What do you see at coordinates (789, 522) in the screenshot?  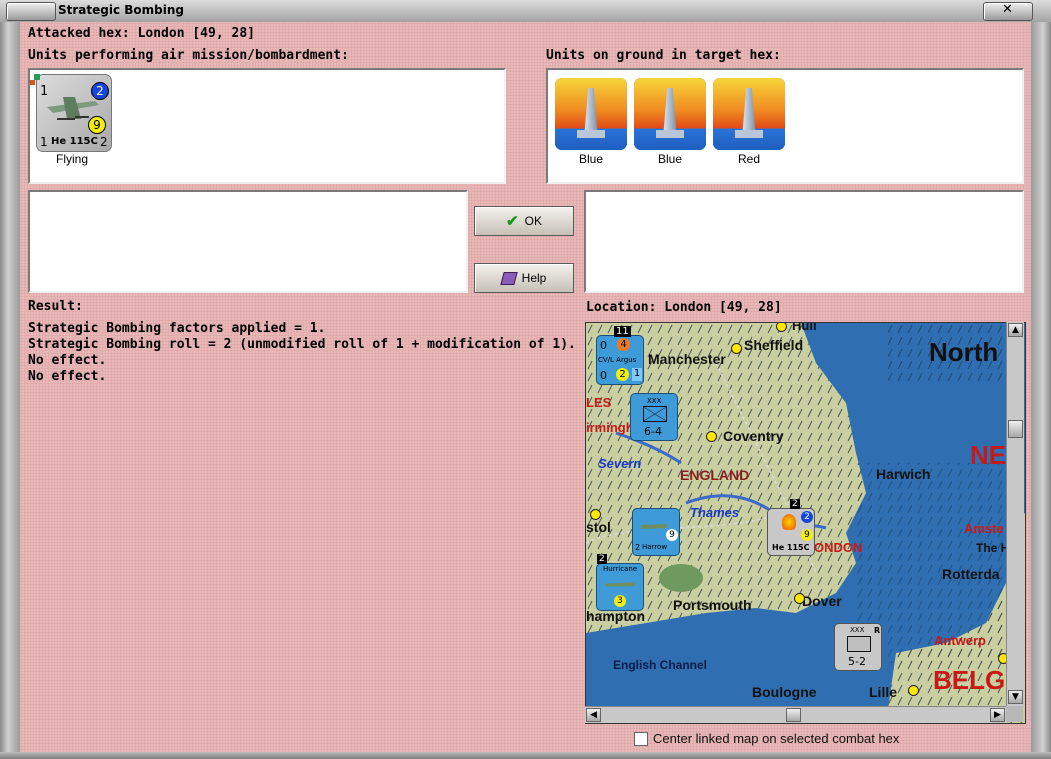 I see `fire-icon` at bounding box center [789, 522].